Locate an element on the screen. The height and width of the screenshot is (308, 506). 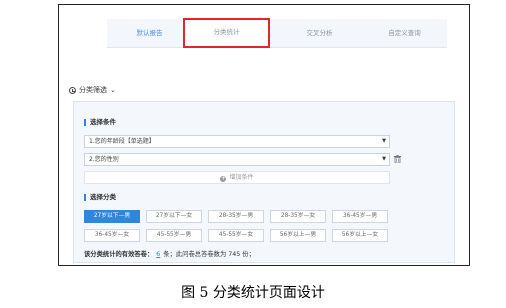
summary-text: 该分类统计的有效答卷： 6 条；此问卷总答卷数为 745 份； is located at coordinates (169, 253).